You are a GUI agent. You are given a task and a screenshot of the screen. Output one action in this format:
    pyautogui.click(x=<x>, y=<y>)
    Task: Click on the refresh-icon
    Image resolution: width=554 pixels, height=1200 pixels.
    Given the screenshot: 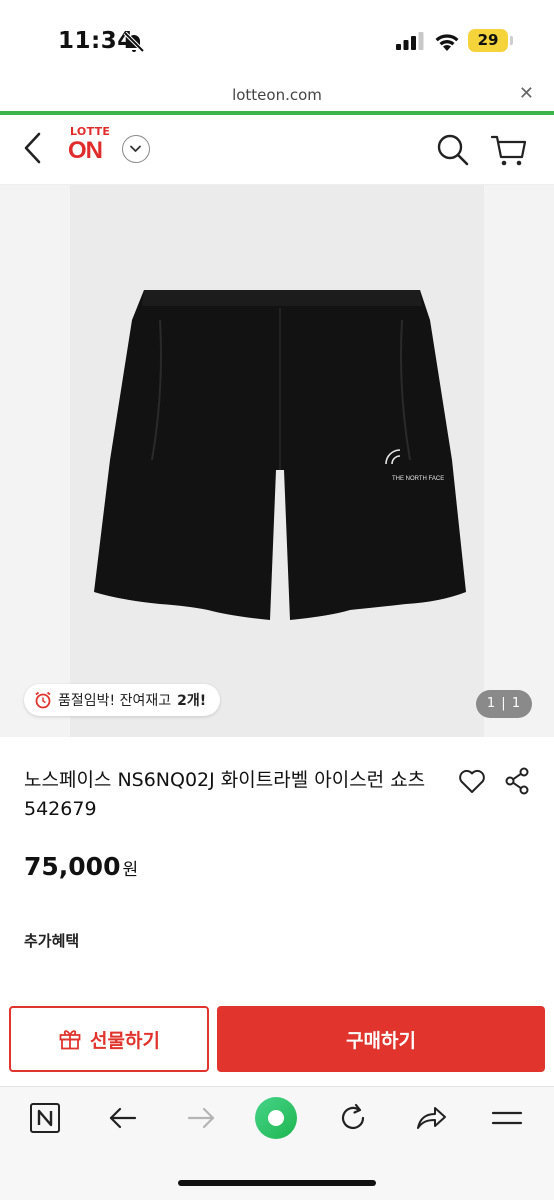 What is the action you would take?
    pyautogui.click(x=353, y=1118)
    